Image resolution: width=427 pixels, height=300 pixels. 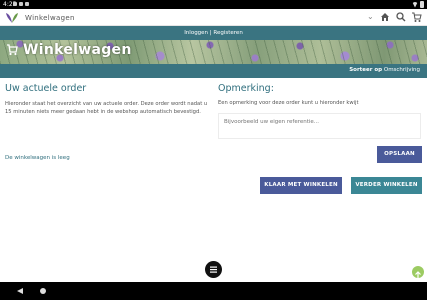 I want to click on menu-fab, so click(x=213, y=269).